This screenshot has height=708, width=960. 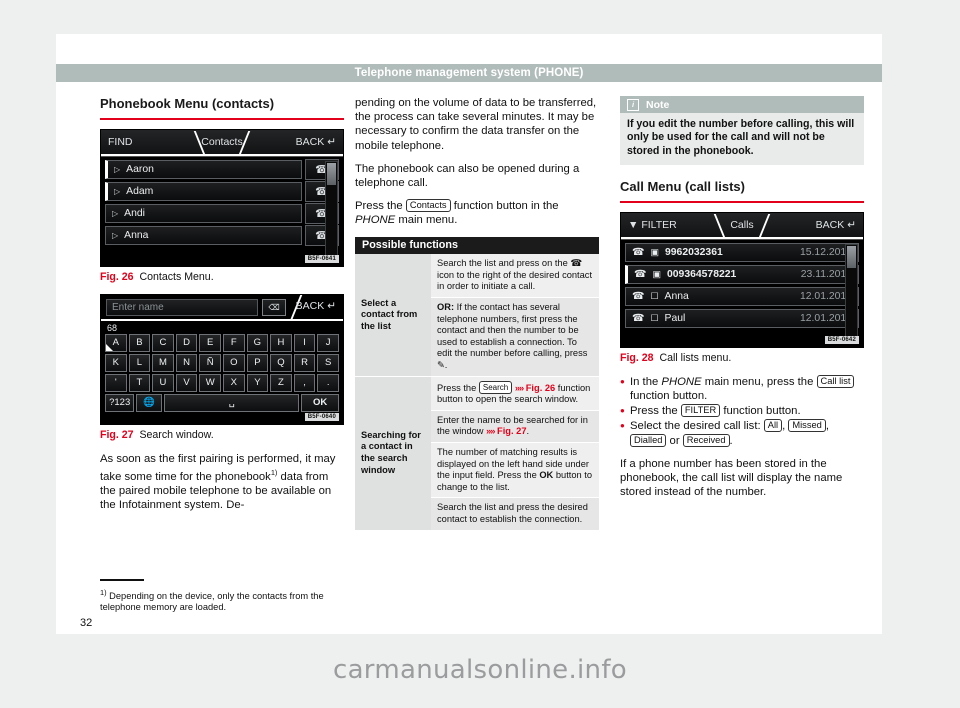 I want to click on key-O: O, so click(x=233, y=362).